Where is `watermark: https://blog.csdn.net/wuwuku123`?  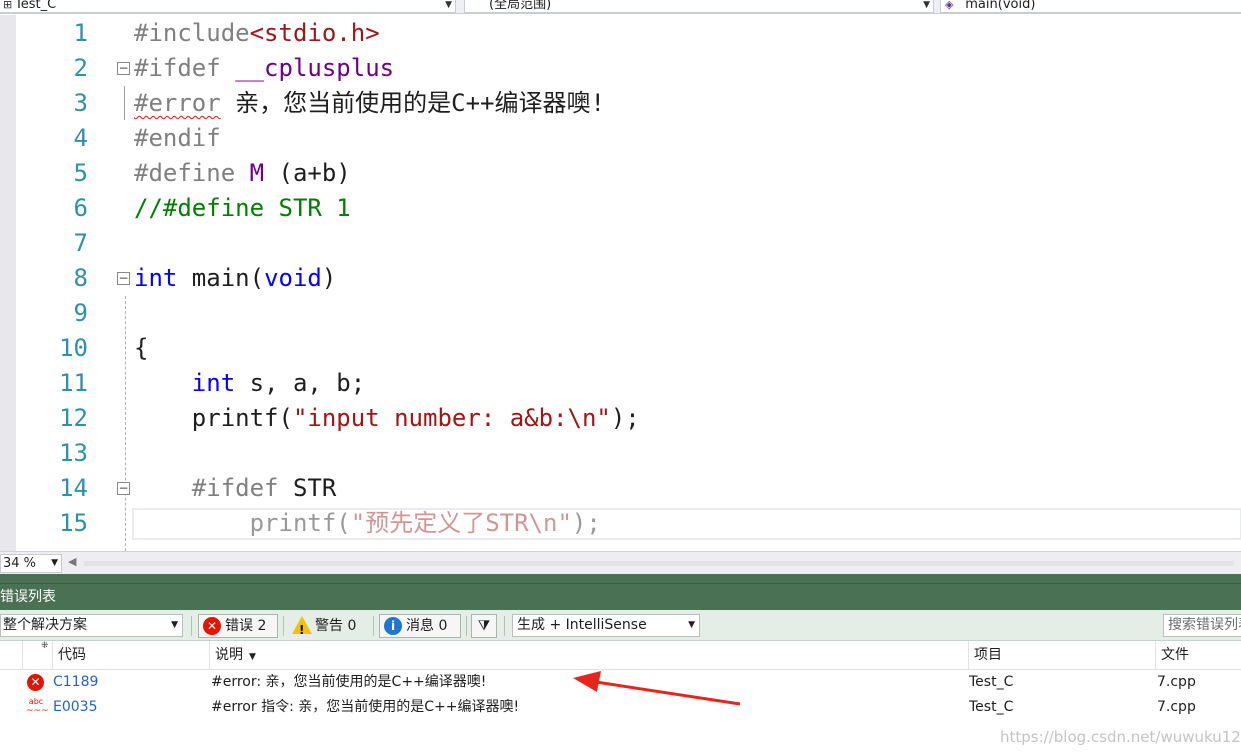 watermark: https://blog.csdn.net/wuwuku123 is located at coordinates (1120, 737).